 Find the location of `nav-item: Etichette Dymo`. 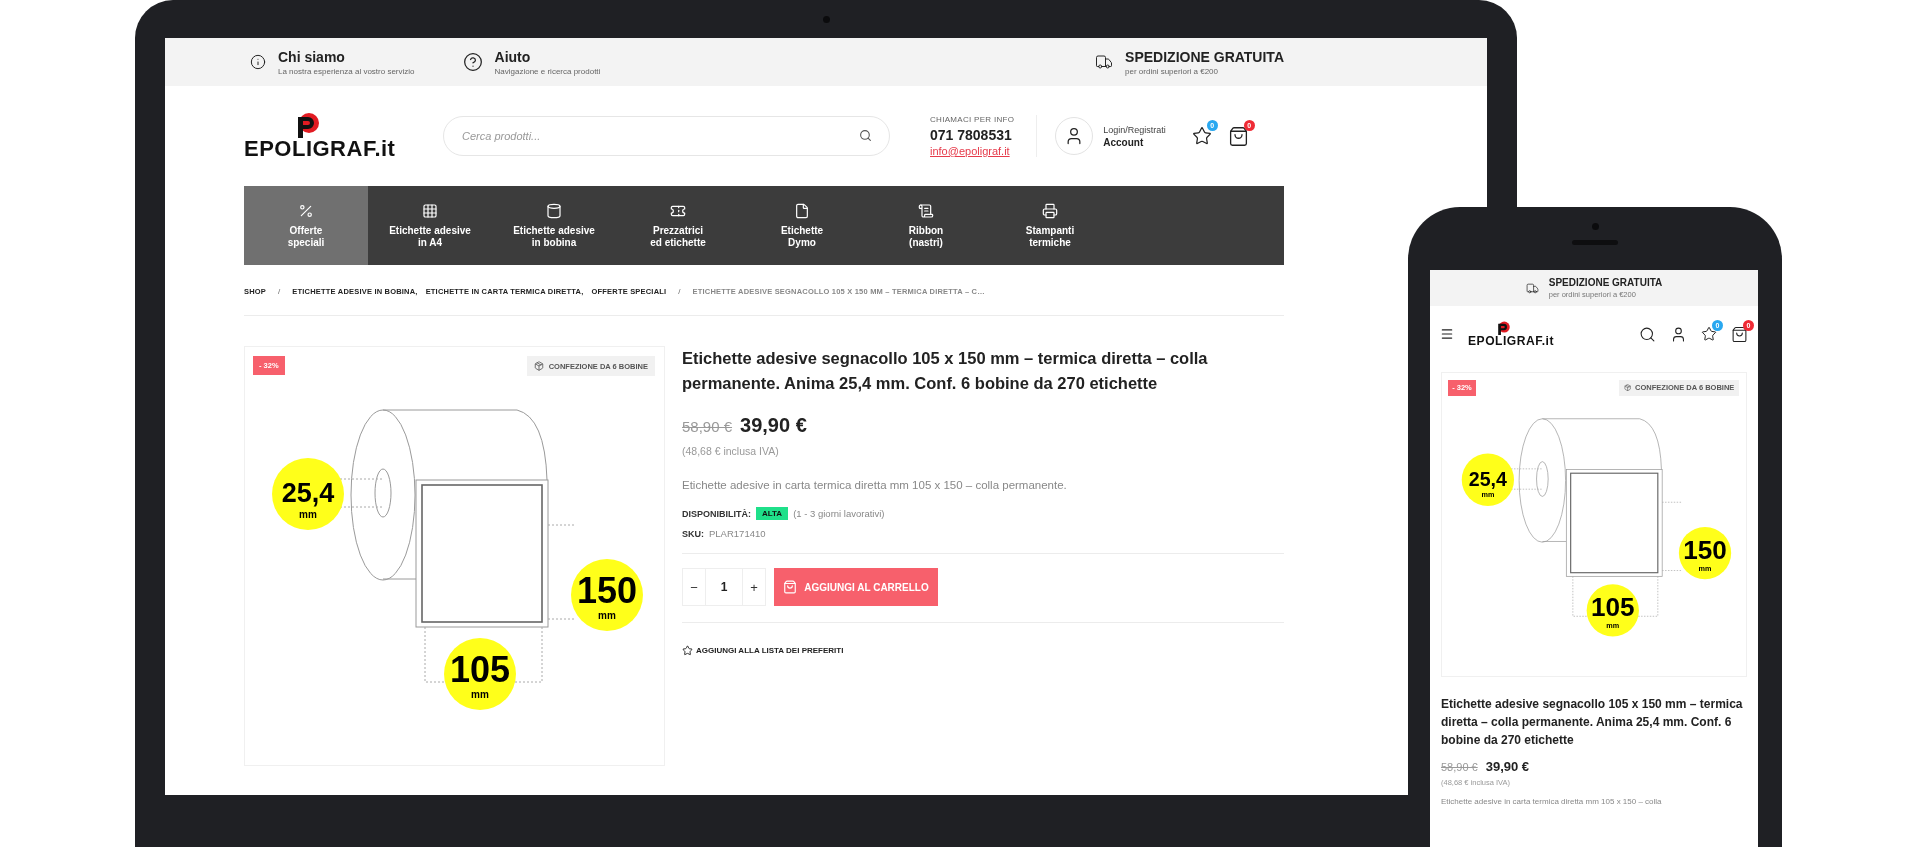

nav-item: Etichette Dymo is located at coordinates (802, 225).